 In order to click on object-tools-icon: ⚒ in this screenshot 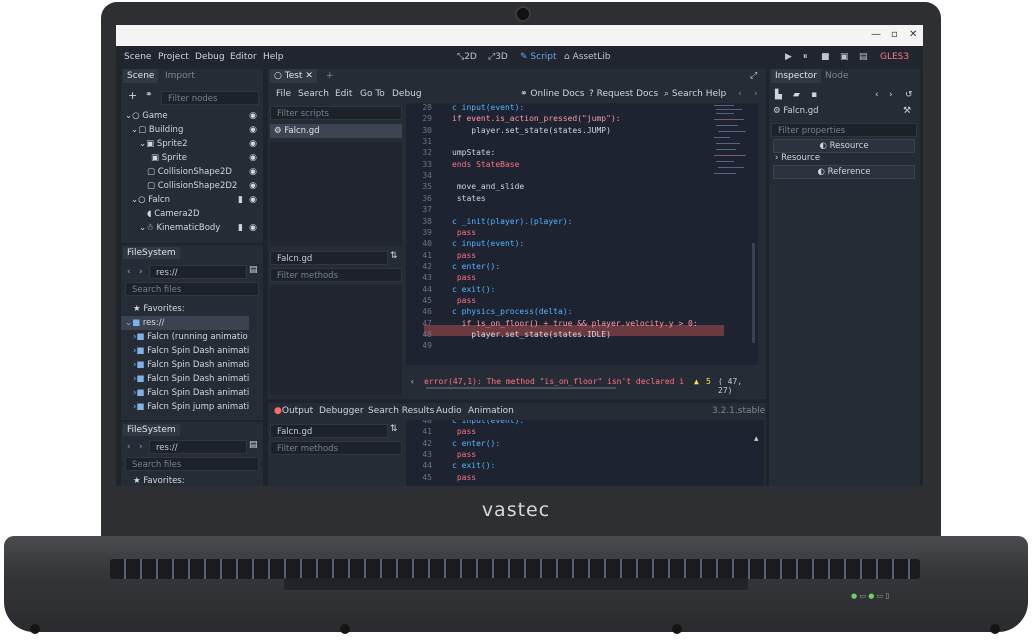, I will do `click(907, 111)`.